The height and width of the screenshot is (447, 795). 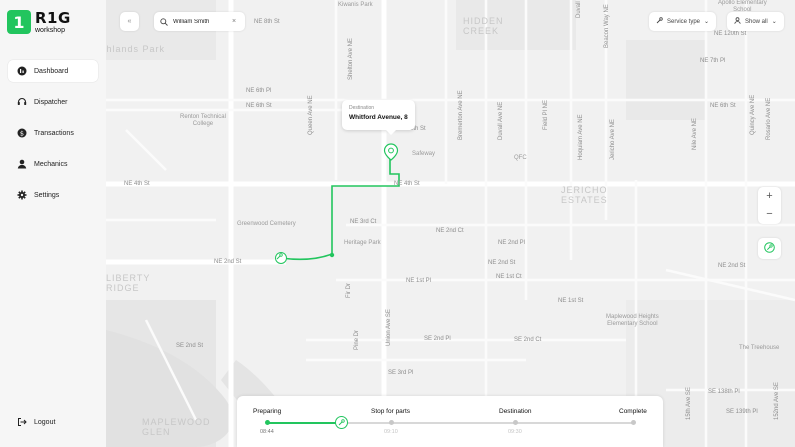 What do you see at coordinates (267, 432) in the screenshot?
I see `stage-time-preparing: 08:44` at bounding box center [267, 432].